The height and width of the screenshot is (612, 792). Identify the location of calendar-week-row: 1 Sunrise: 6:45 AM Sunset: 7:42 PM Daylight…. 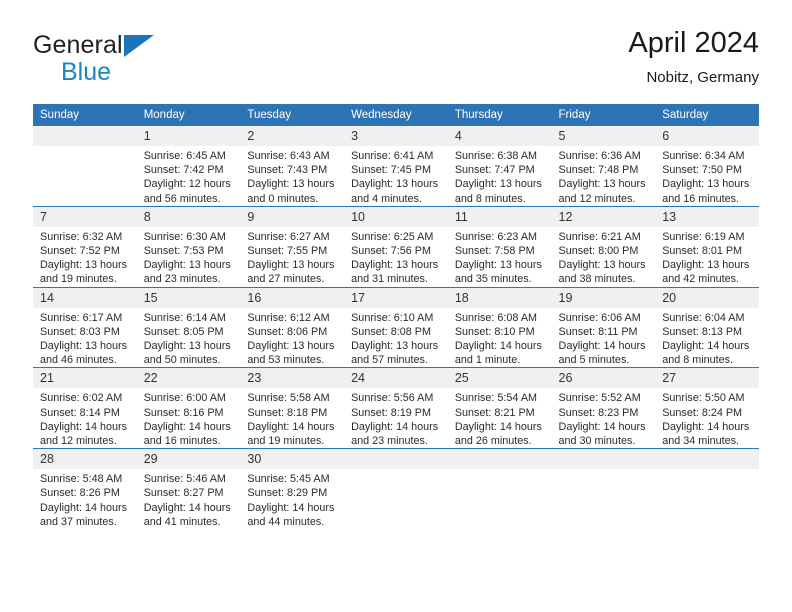
(396, 166).